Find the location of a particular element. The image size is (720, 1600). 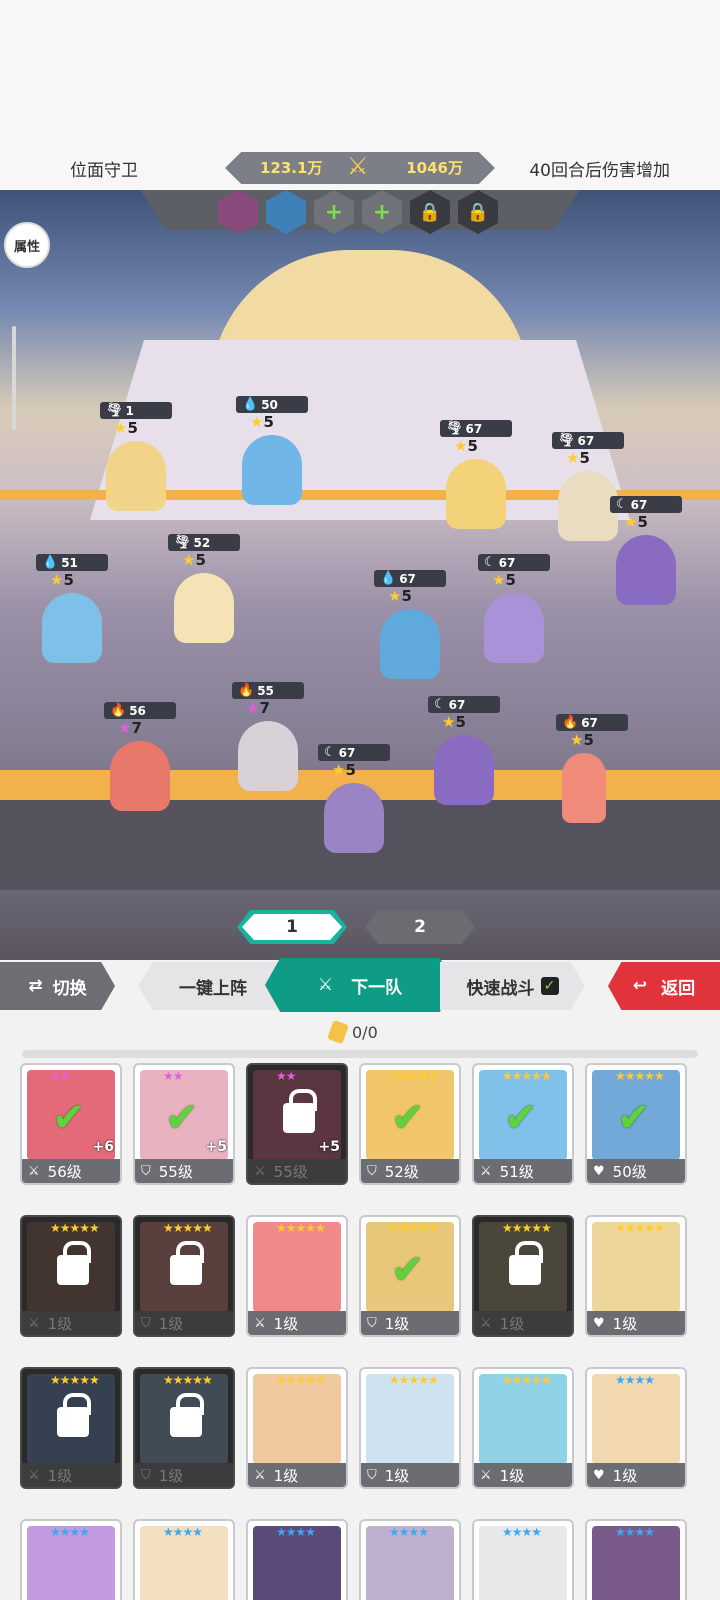

hero-card: ★★★★★ ✔ ⛉ 1级 is located at coordinates (410, 1276).